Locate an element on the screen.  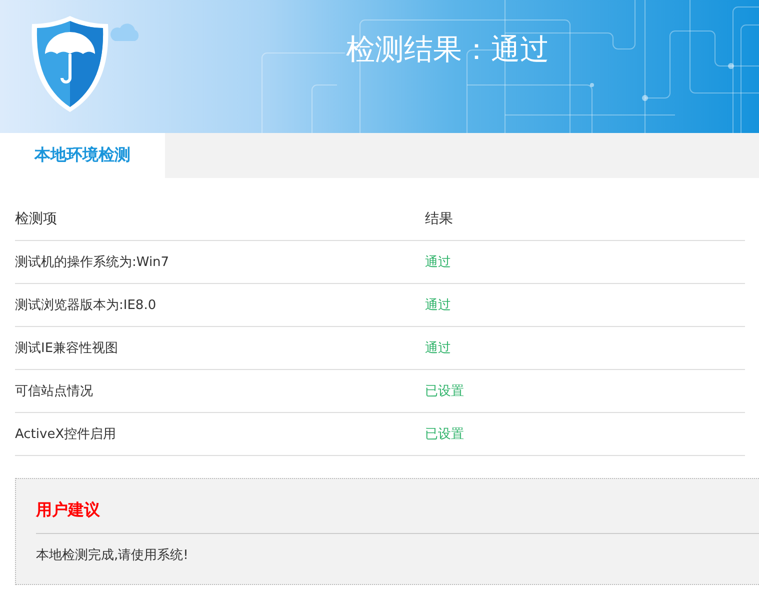
check-item: ActiveX控件启用 is located at coordinates (66, 434).